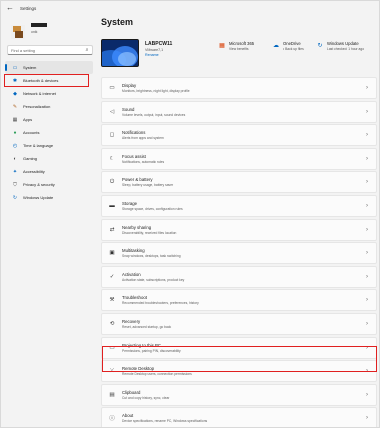 The image size is (380, 428). What do you see at coordinates (292, 43) in the screenshot?
I see `quick-title: OneDrive` at bounding box center [292, 43].